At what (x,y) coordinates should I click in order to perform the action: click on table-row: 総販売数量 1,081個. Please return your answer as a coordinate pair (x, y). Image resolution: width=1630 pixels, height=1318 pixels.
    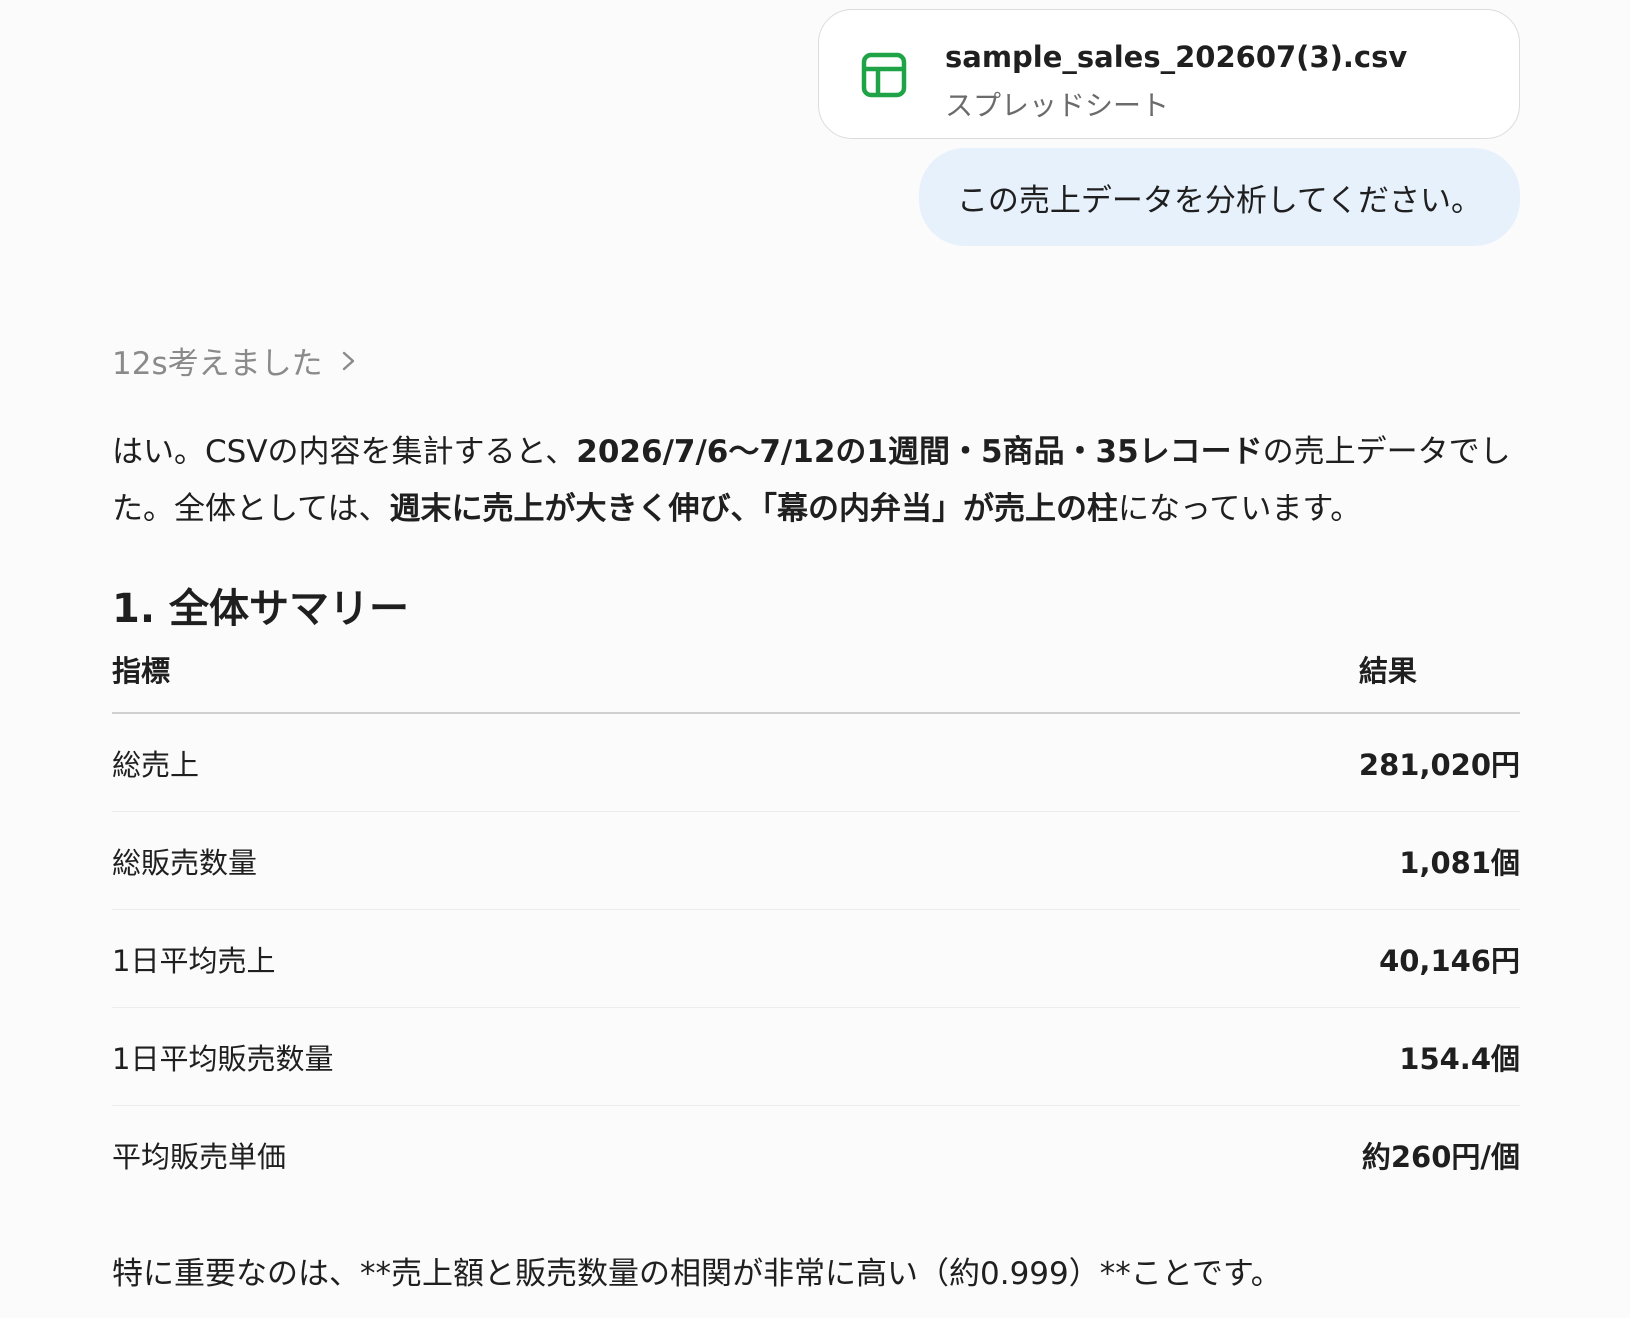
    Looking at the image, I should click on (816, 860).